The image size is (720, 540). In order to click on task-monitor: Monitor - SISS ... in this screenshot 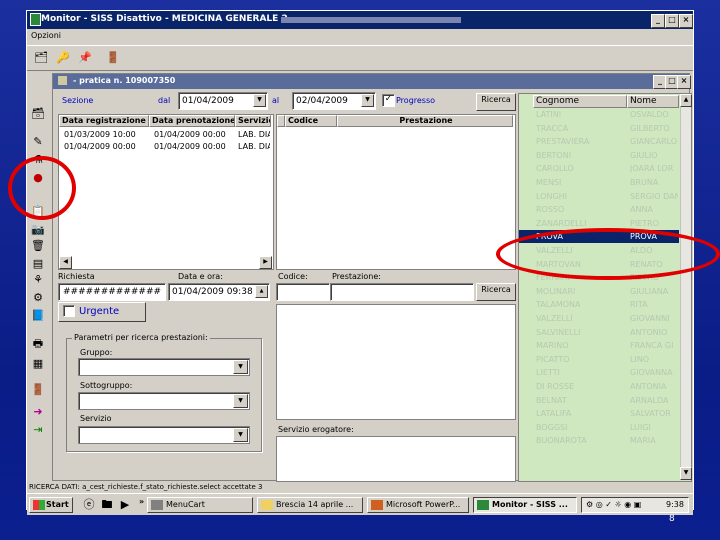, I will do `click(525, 505)`.